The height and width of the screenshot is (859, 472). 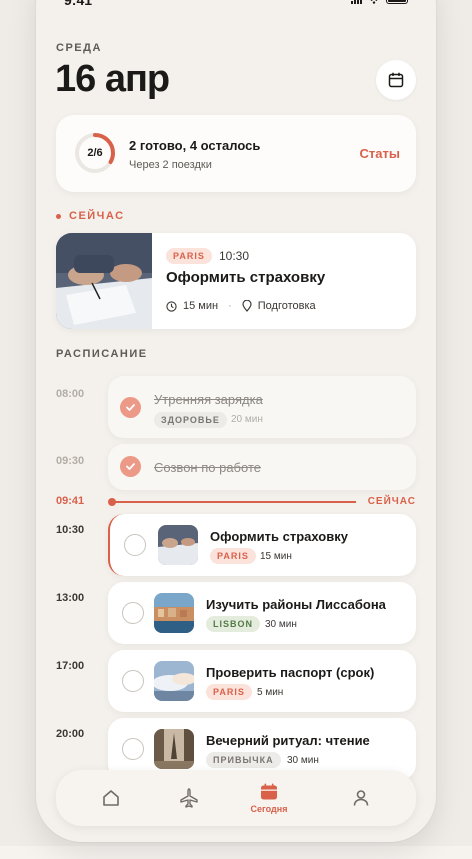 I want to click on schedule-time: 13:00, so click(x=70, y=598).